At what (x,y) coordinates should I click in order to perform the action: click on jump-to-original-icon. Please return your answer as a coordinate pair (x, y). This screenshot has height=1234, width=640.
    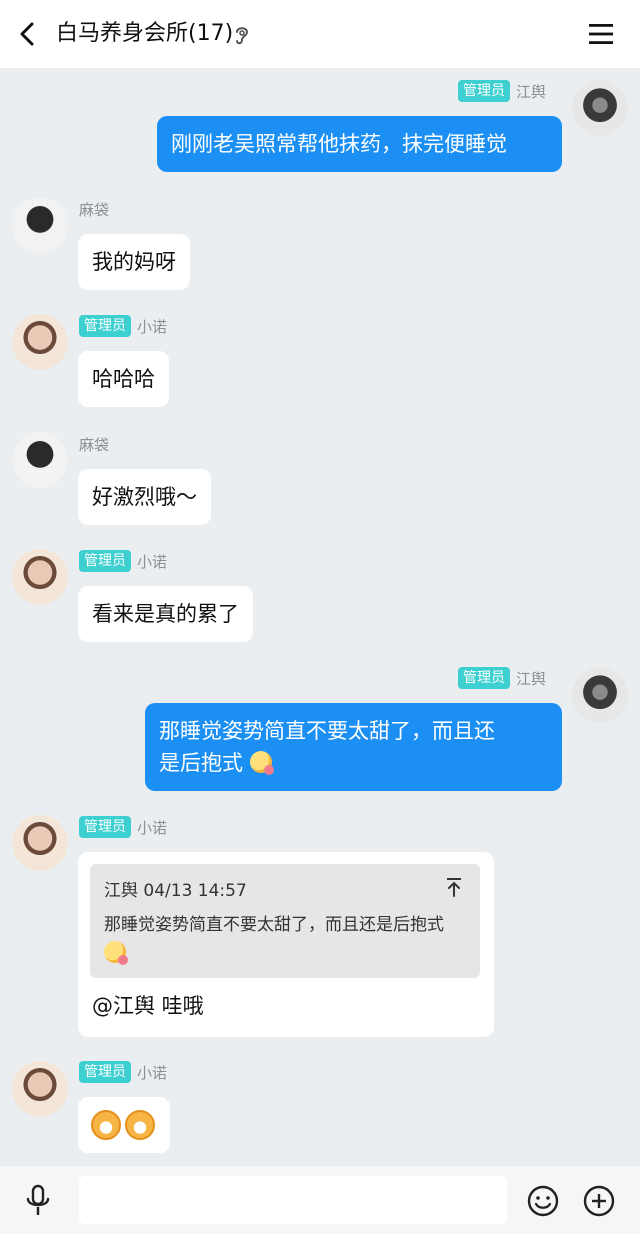
    Looking at the image, I should click on (454, 887).